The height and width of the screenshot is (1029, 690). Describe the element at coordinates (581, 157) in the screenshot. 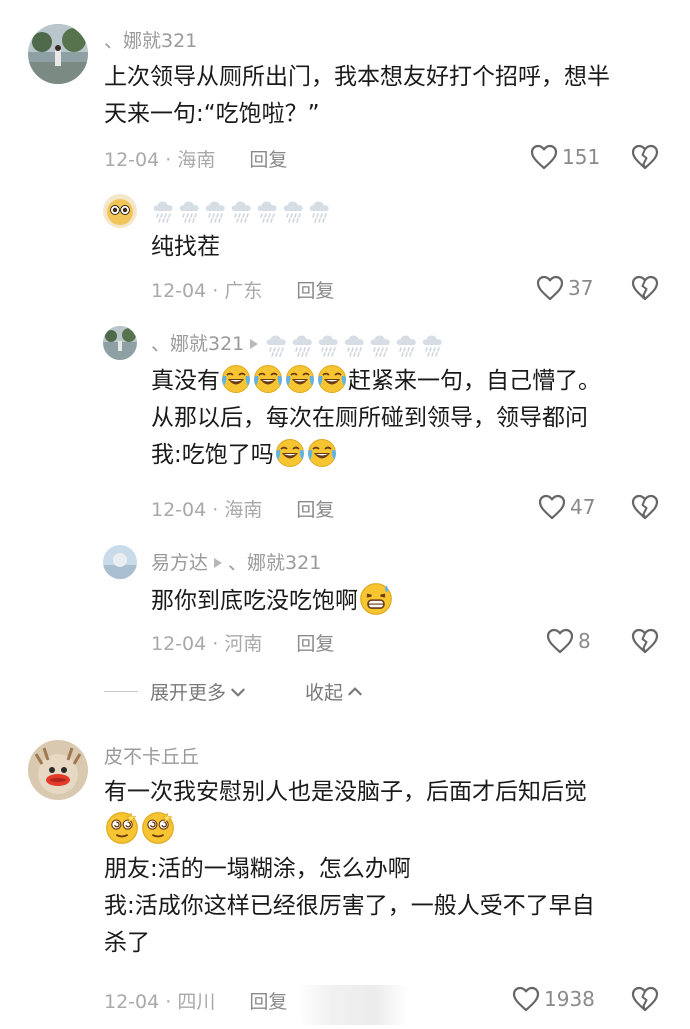

I see `like-count: 151` at that location.